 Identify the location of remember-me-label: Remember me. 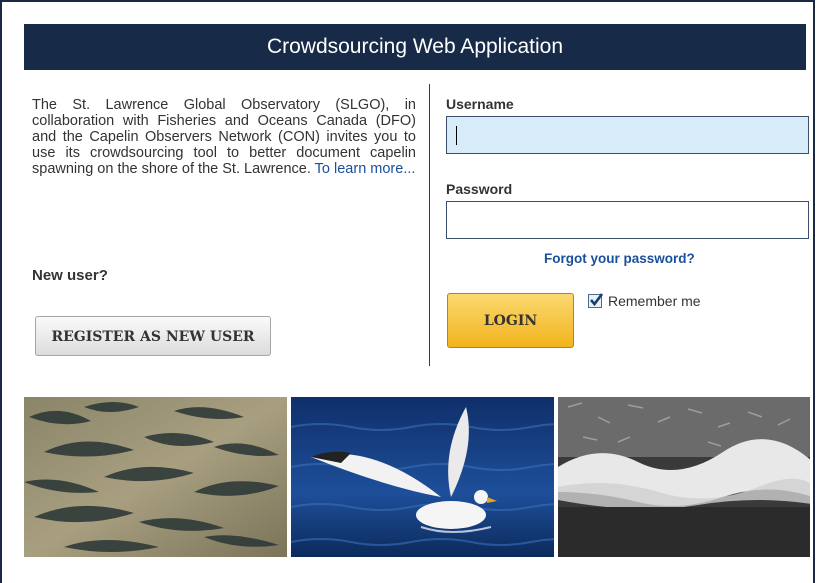
(654, 301).